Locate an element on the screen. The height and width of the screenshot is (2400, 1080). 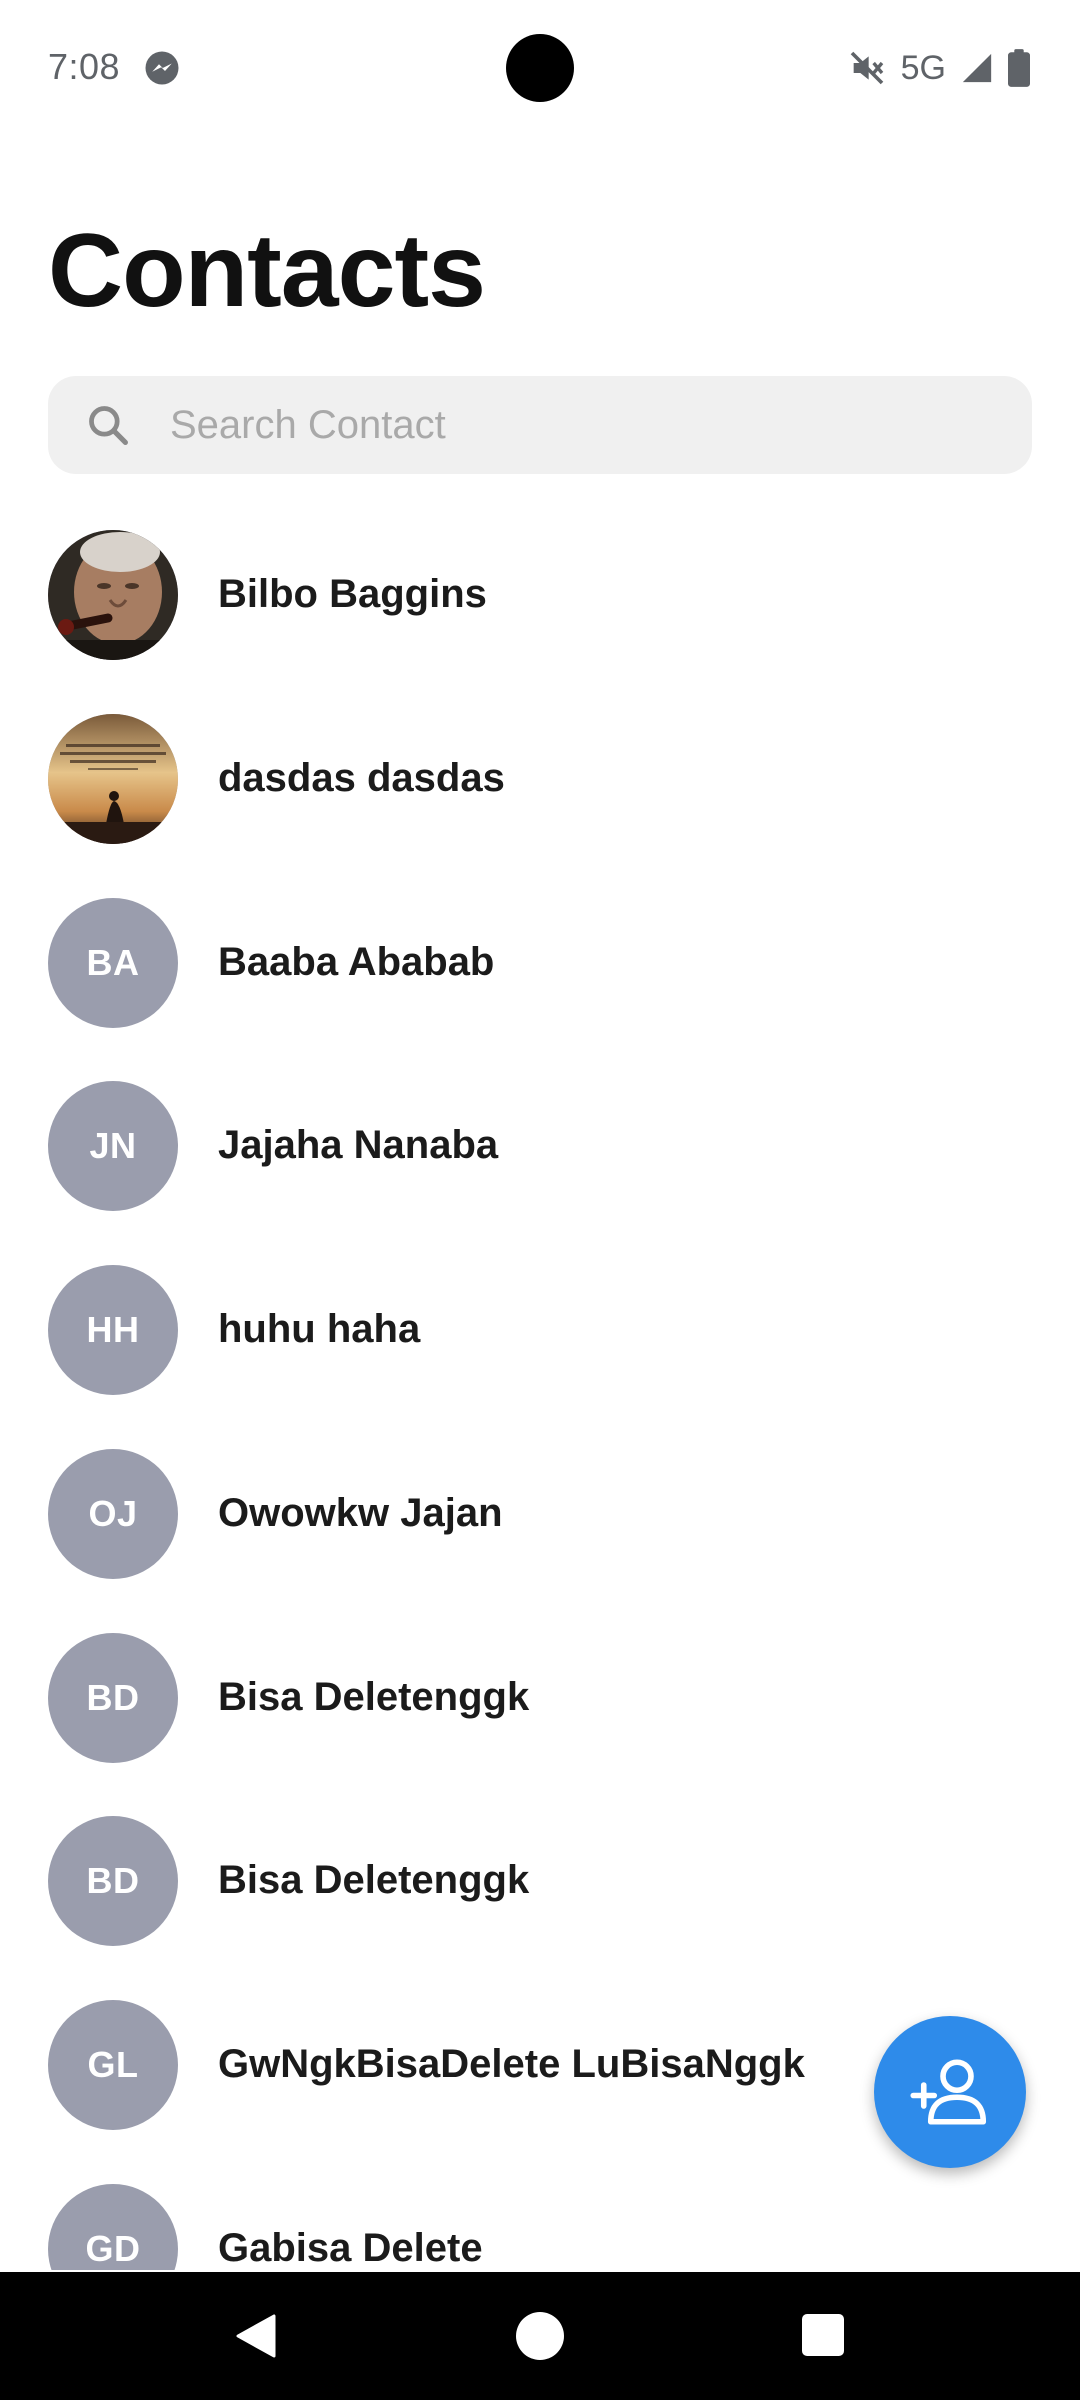
contact-name: Gabisa Delete is located at coordinates (350, 2248).